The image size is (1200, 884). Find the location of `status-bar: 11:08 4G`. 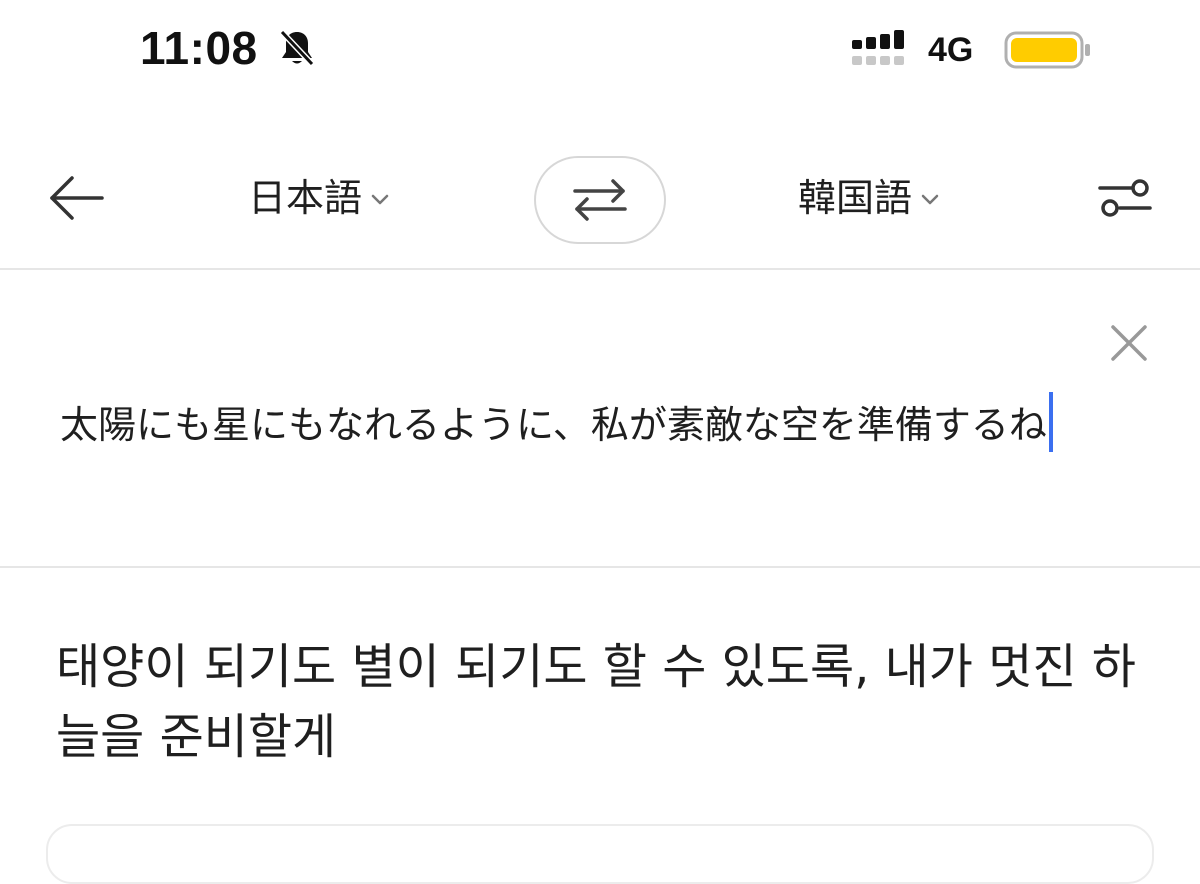

status-bar: 11:08 4G is located at coordinates (600, 50).